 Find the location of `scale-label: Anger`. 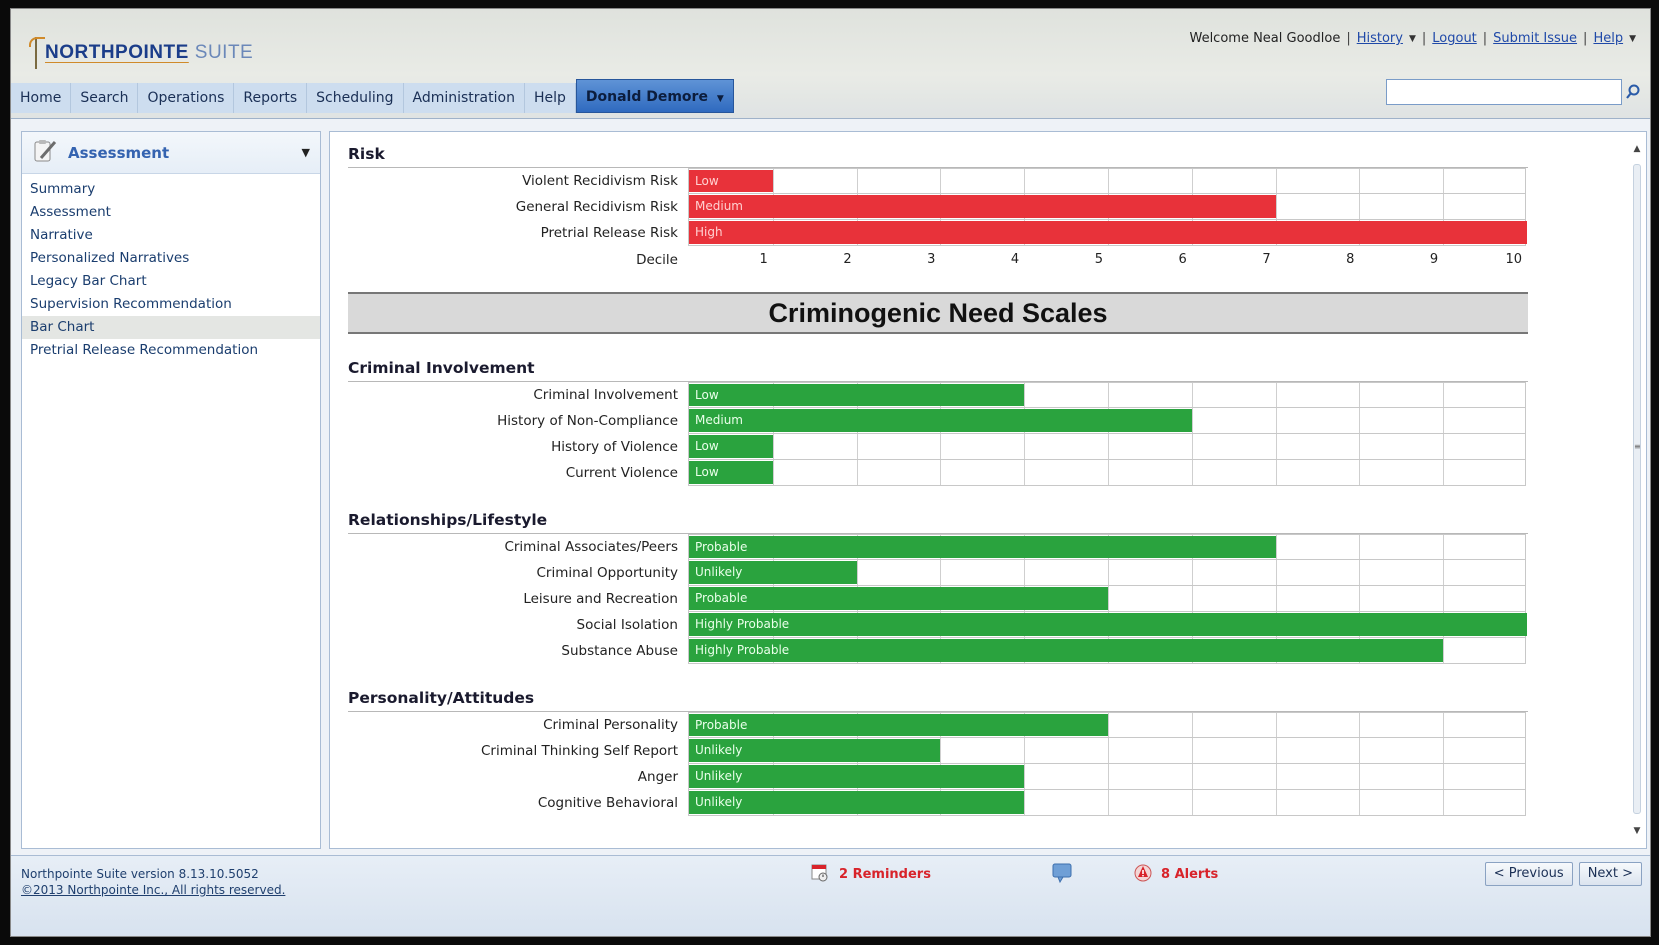

scale-label: Anger is located at coordinates (657, 777).